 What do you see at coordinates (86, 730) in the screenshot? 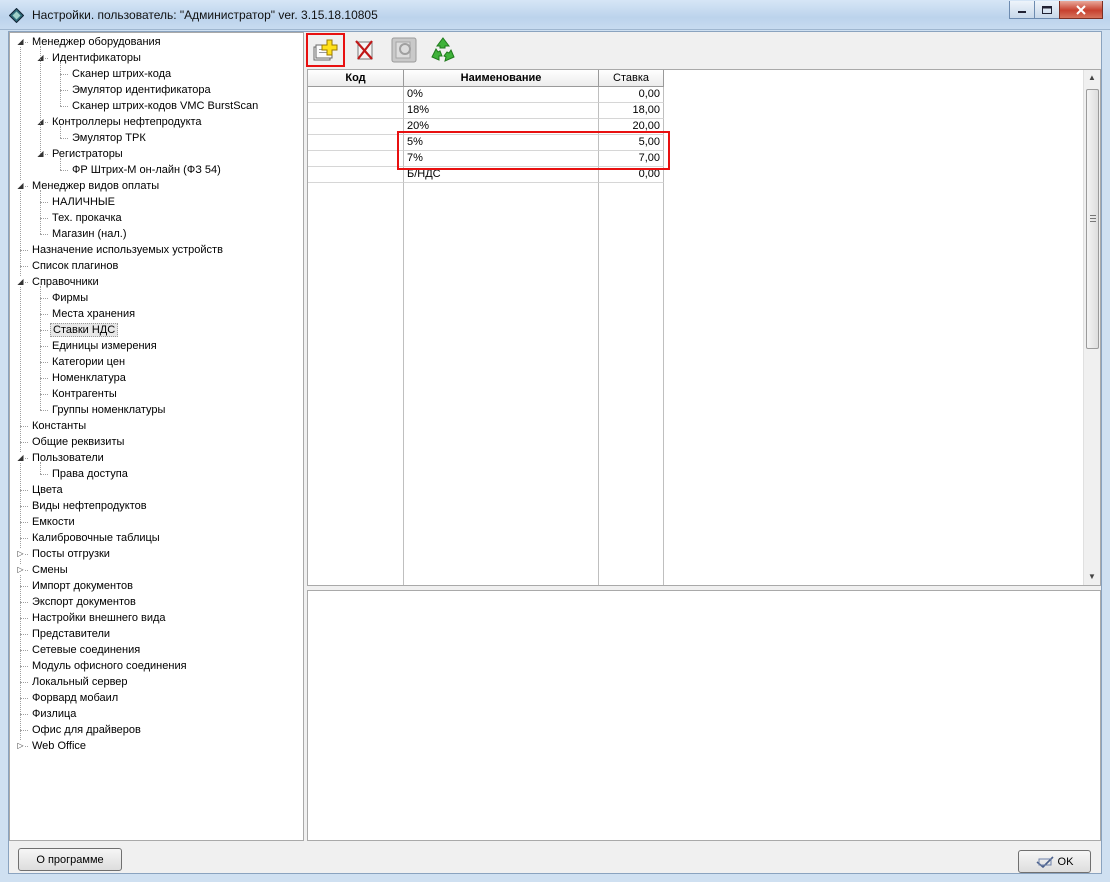
I see `tree-item: Офис для драйверов` at bounding box center [86, 730].